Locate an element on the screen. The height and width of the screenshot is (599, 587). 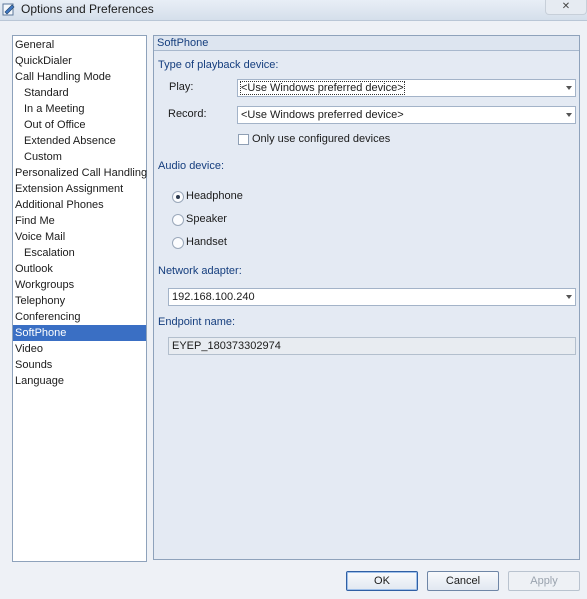
only-configured-devices-checkbox is located at coordinates (243, 139).